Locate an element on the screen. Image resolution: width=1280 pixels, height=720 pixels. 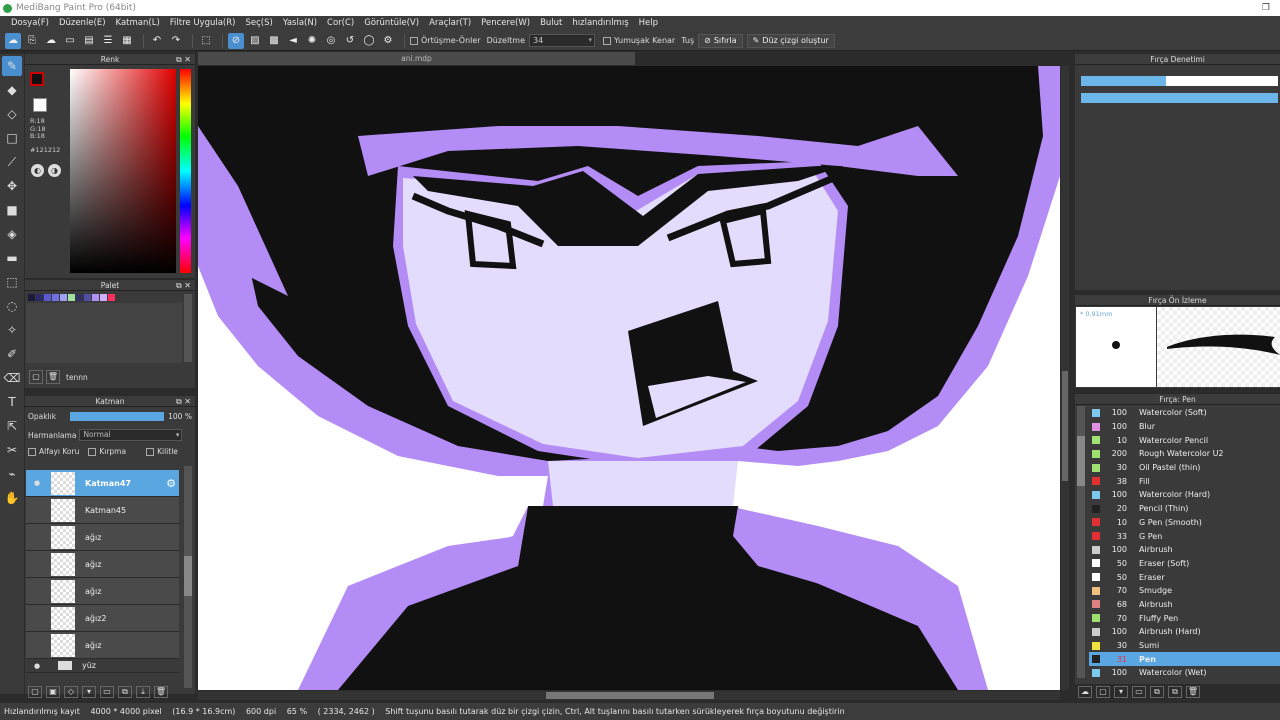
brush-item: 31 Pen is located at coordinates (1184, 659).